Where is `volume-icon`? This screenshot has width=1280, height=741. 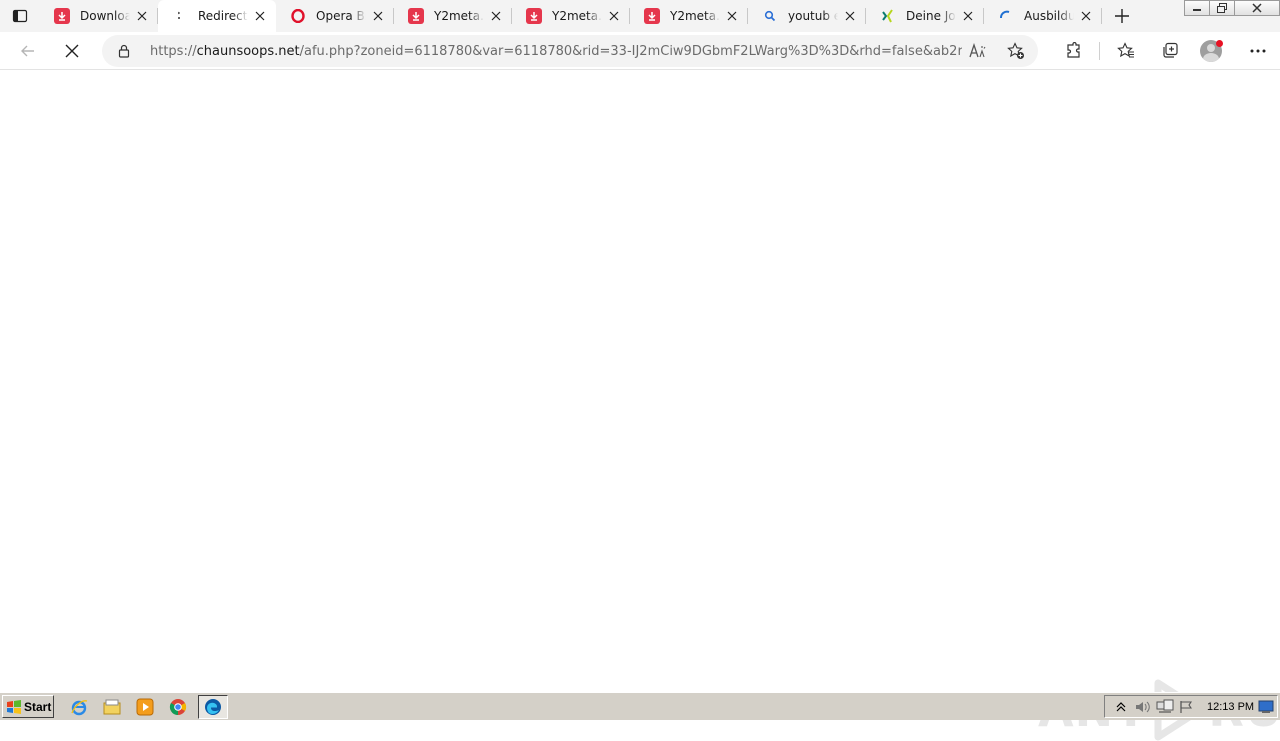 volume-icon is located at coordinates (1143, 707).